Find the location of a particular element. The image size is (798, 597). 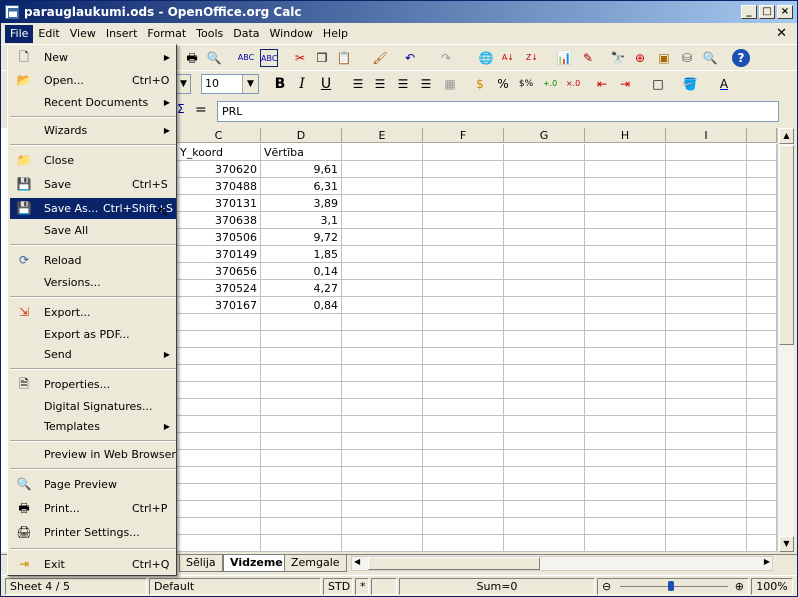

grid-cell: 9,72 is located at coordinates (301, 237).